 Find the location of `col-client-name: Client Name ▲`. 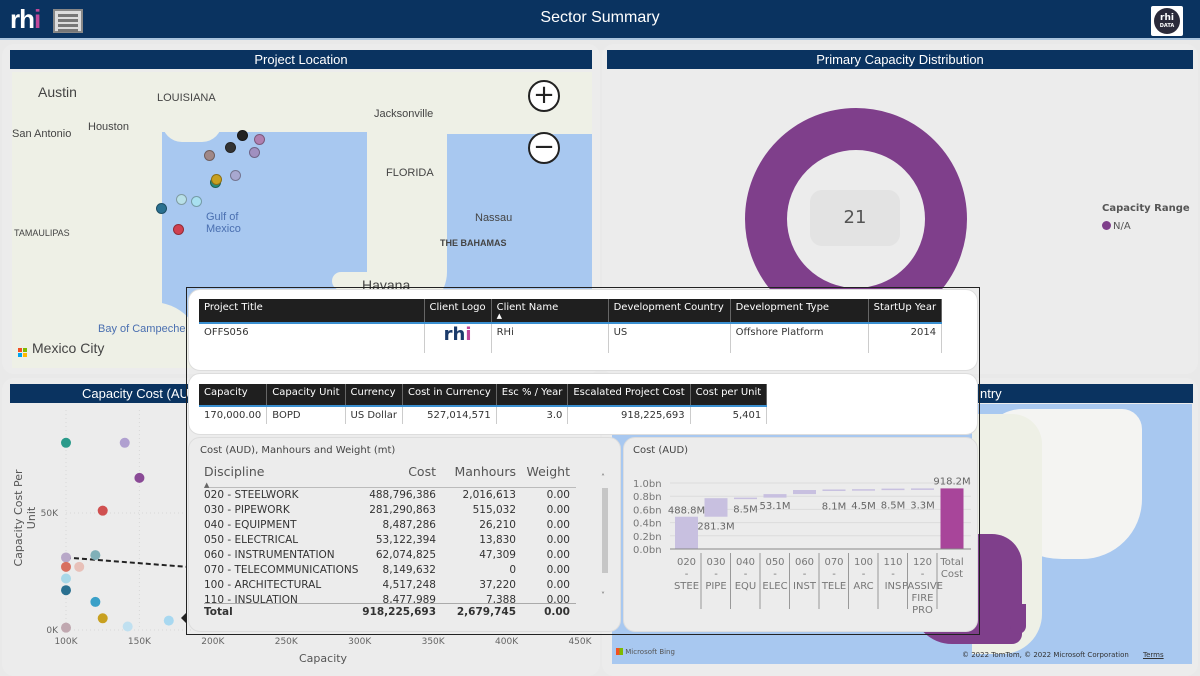

col-client-name: Client Name ▲ is located at coordinates (550, 311).